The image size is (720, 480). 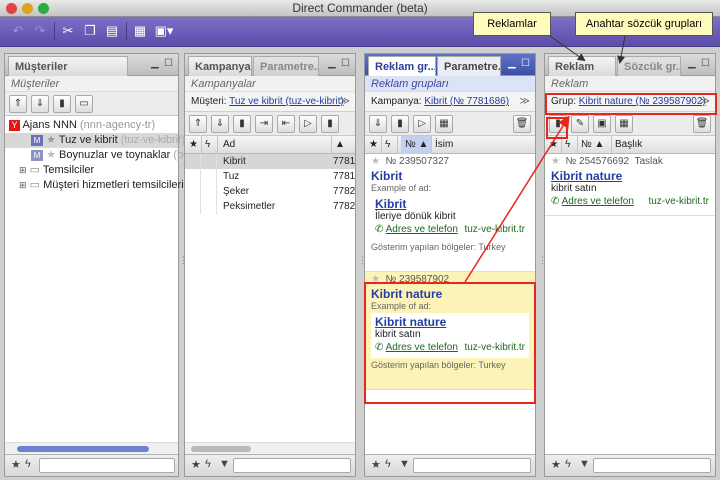 What do you see at coordinates (270, 206) in the screenshot?
I see `table-row: Peksimetler 7782` at bounding box center [270, 206].